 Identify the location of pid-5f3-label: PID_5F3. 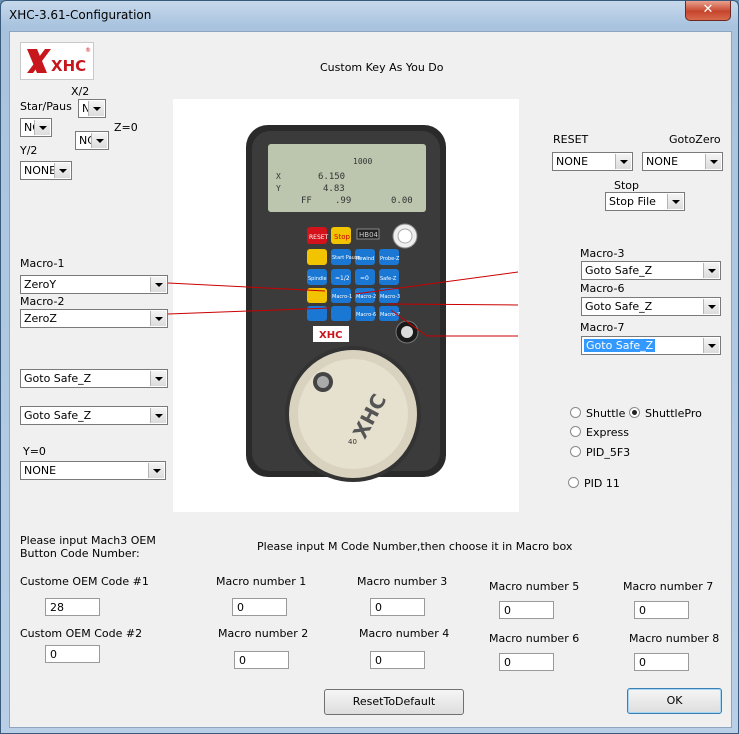
(608, 452).